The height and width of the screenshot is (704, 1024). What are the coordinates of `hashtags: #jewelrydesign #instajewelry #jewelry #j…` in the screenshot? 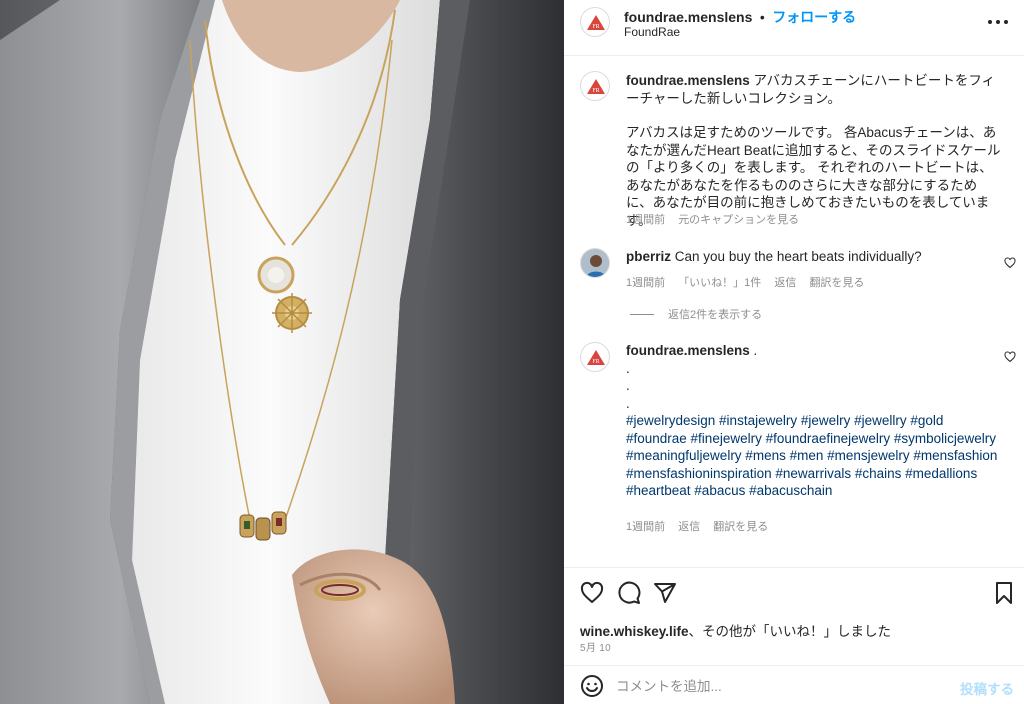 It's located at (813, 456).